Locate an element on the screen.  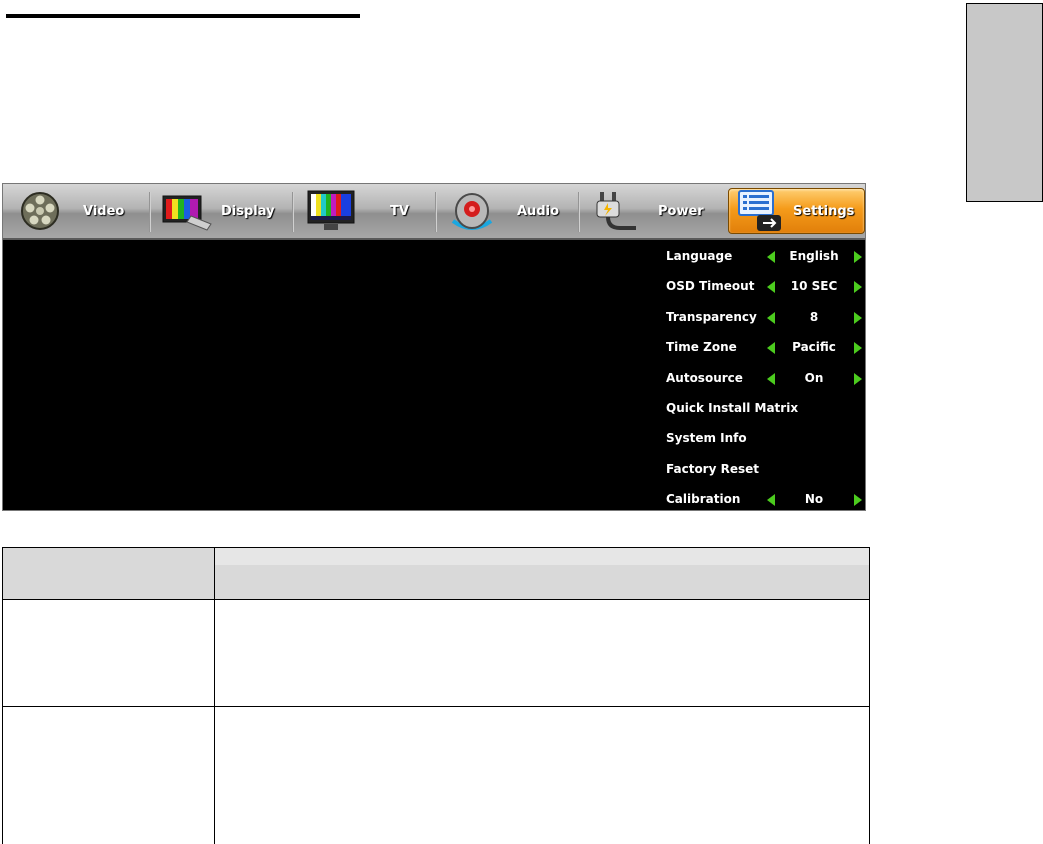
power-plug-icon is located at coordinates (616, 211).